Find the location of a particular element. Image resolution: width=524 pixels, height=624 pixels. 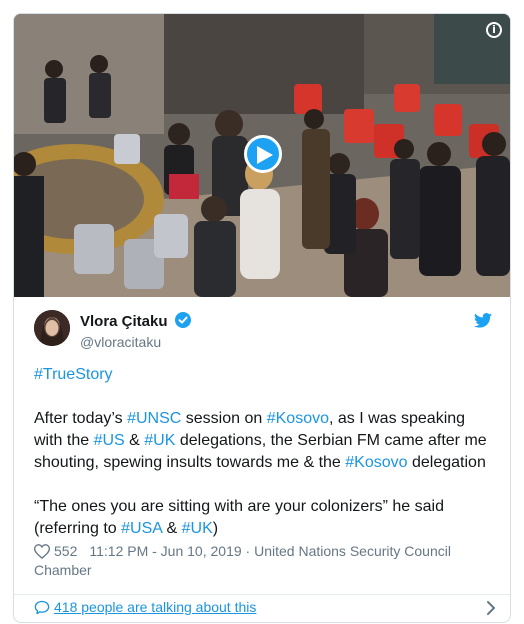

conversation-link: 418 people are talking about this is located at coordinates (145, 607).